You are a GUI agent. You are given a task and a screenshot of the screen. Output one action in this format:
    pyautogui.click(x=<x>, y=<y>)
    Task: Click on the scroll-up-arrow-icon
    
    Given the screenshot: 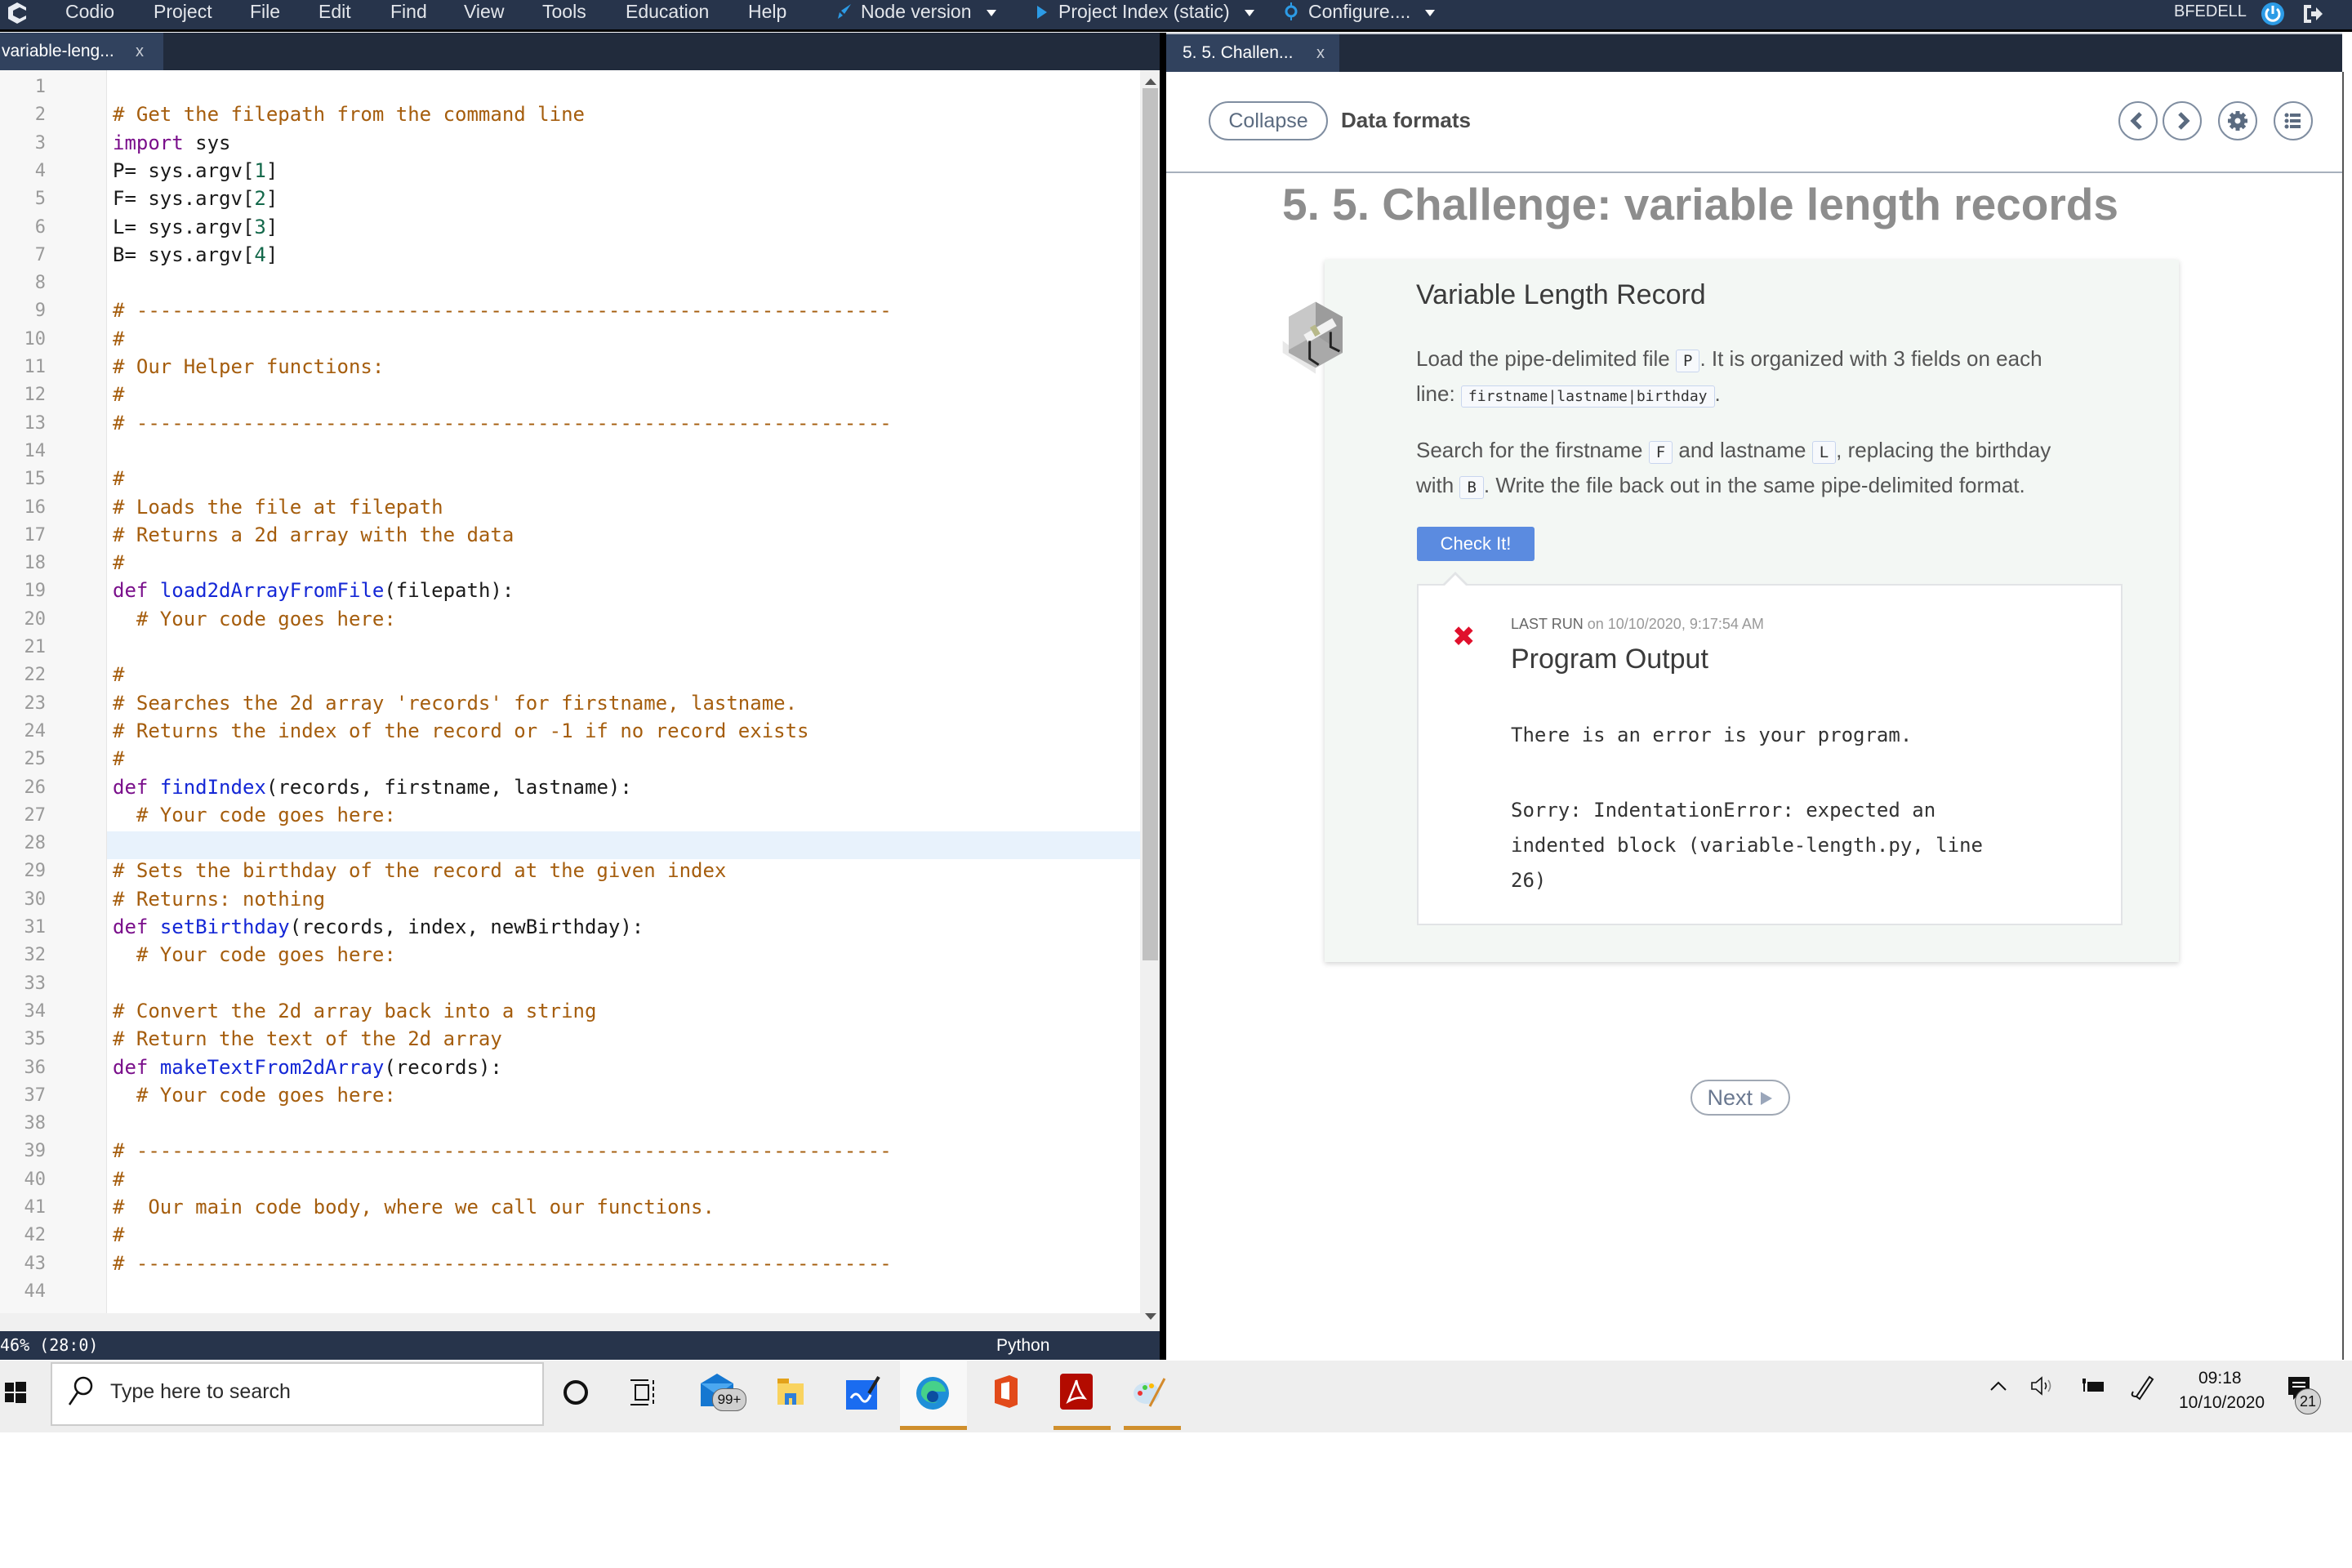 What is the action you would take?
    pyautogui.click(x=1150, y=81)
    